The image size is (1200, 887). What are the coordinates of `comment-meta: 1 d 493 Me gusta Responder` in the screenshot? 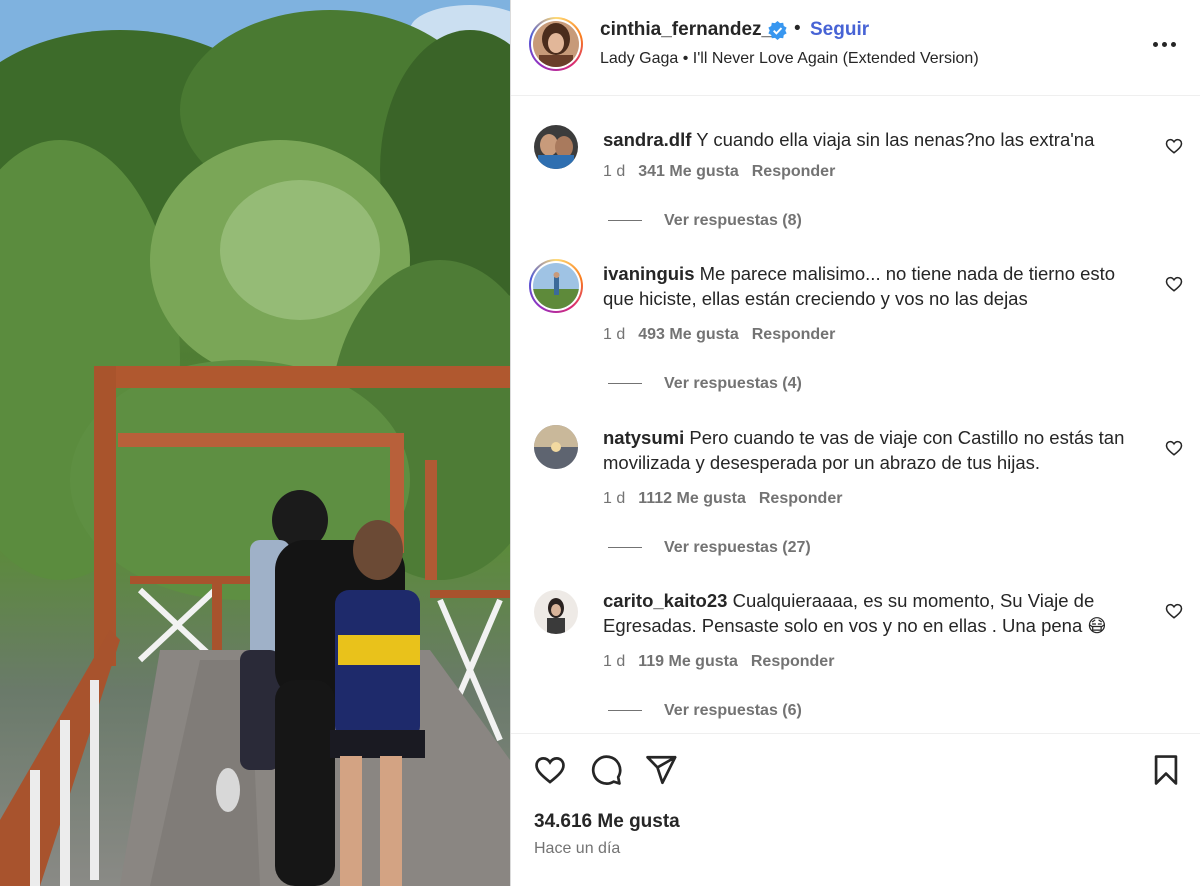 It's located at (725, 335).